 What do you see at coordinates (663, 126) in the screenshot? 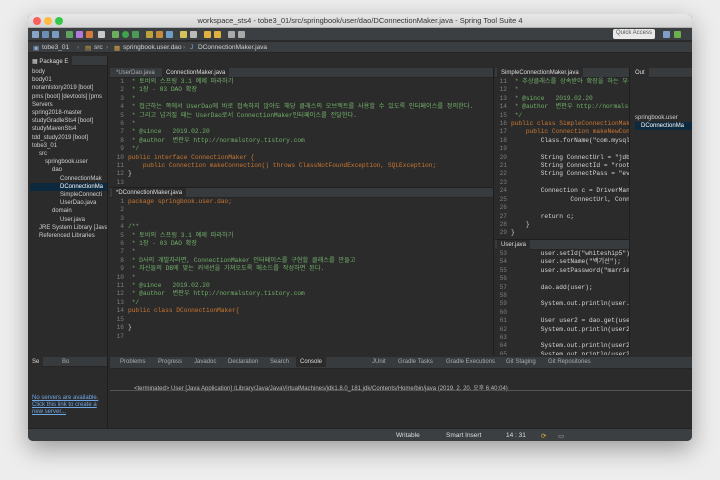
I see `outline-item-selected: DConnectionMa` at bounding box center [663, 126].